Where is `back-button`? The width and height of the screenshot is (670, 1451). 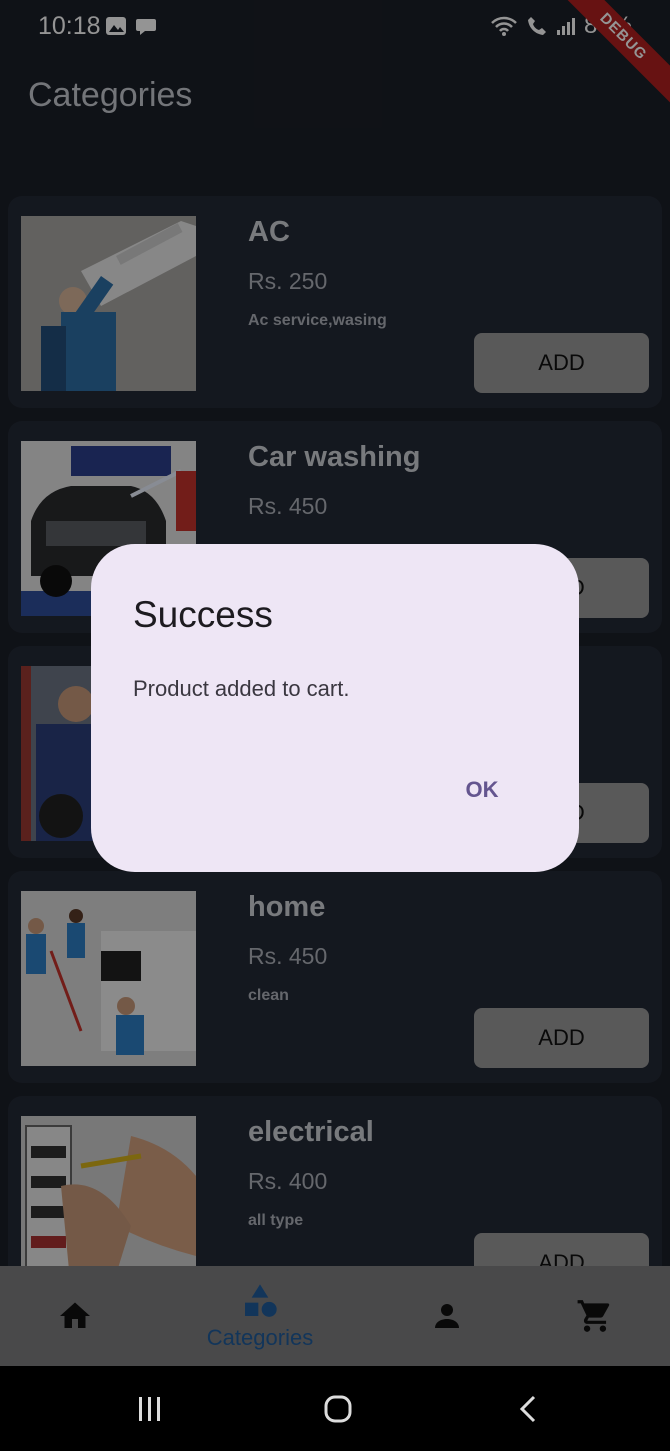
back-button is located at coordinates (527, 1408).